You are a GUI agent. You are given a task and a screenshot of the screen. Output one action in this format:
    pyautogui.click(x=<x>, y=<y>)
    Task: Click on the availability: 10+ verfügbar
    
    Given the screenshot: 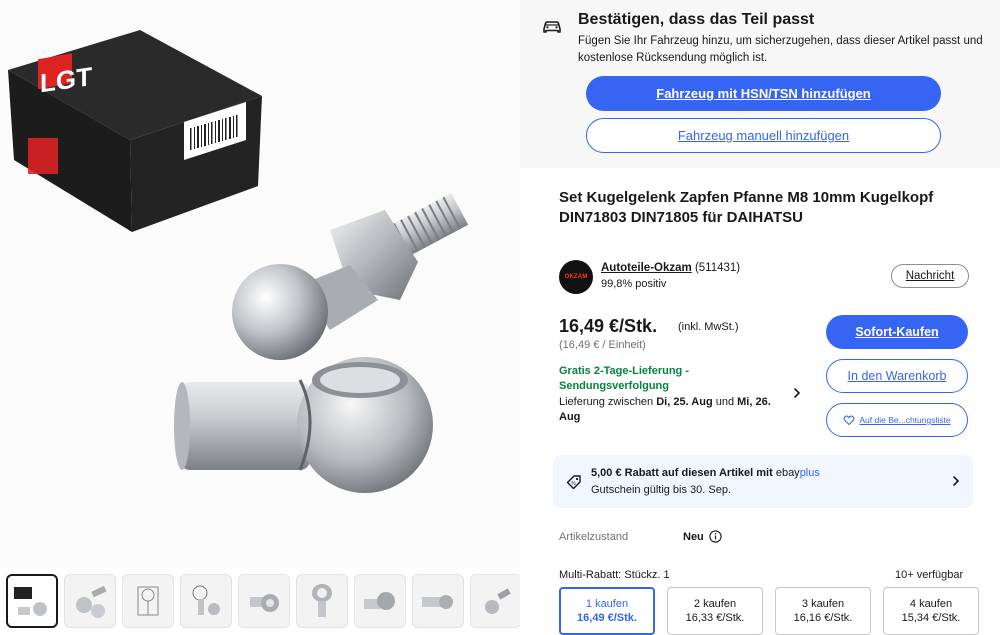 What is the action you would take?
    pyautogui.click(x=929, y=575)
    